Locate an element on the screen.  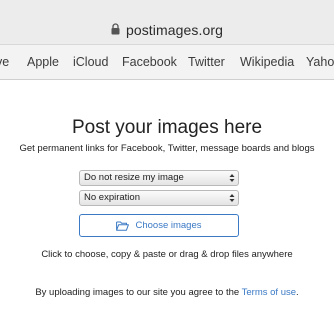
page-title: Post your images here is located at coordinates (167, 127).